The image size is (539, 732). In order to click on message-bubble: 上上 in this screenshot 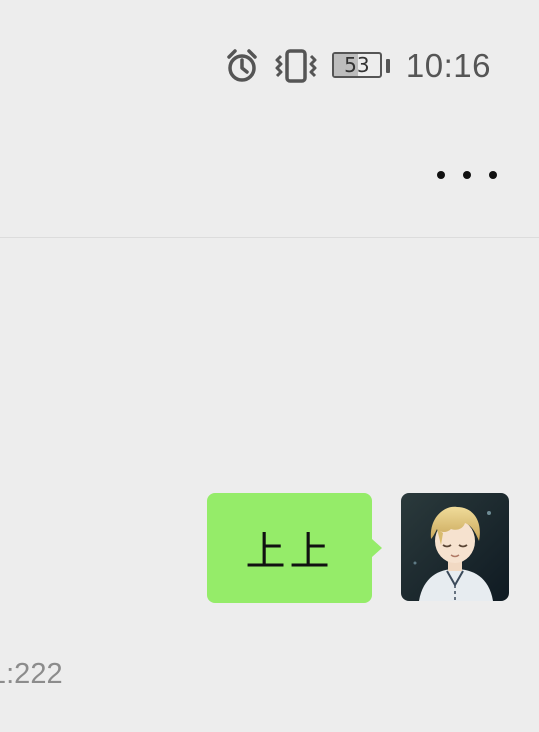, I will do `click(294, 548)`.